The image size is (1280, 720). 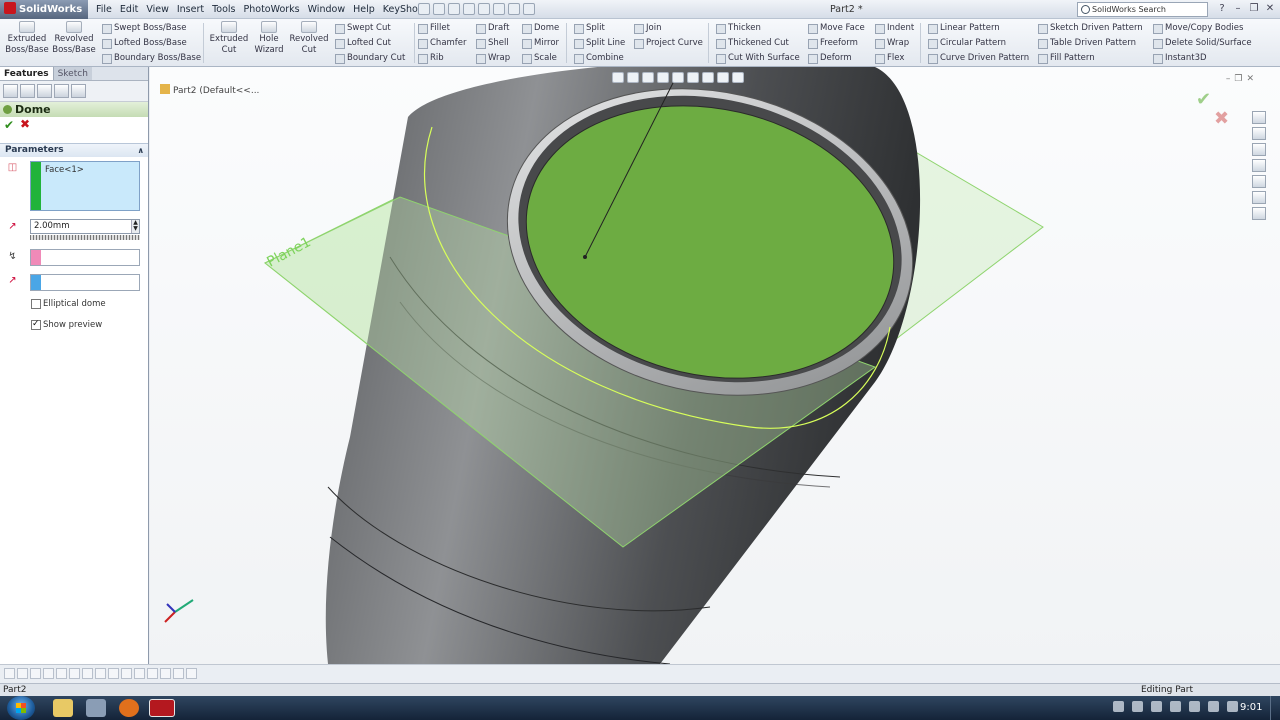 I want to click on menu-window: Window, so click(x=326, y=9).